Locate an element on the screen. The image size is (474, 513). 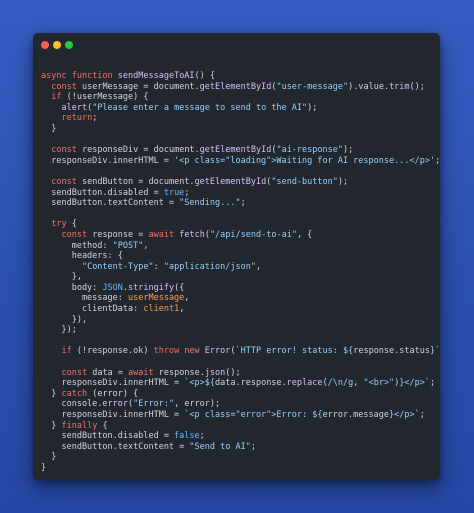
code-token: "Send to AI" is located at coordinates (220, 446).